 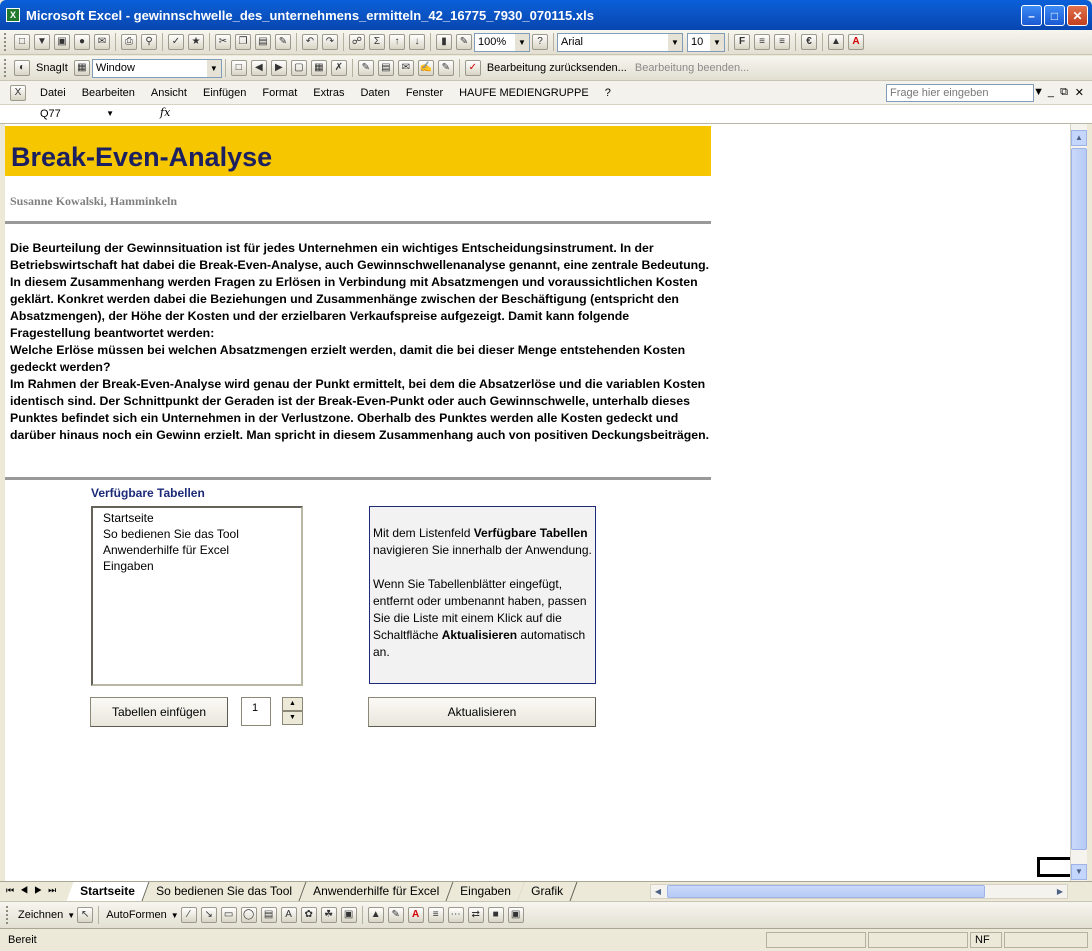 What do you see at coordinates (42, 42) in the screenshot?
I see `open-icon: ▼` at bounding box center [42, 42].